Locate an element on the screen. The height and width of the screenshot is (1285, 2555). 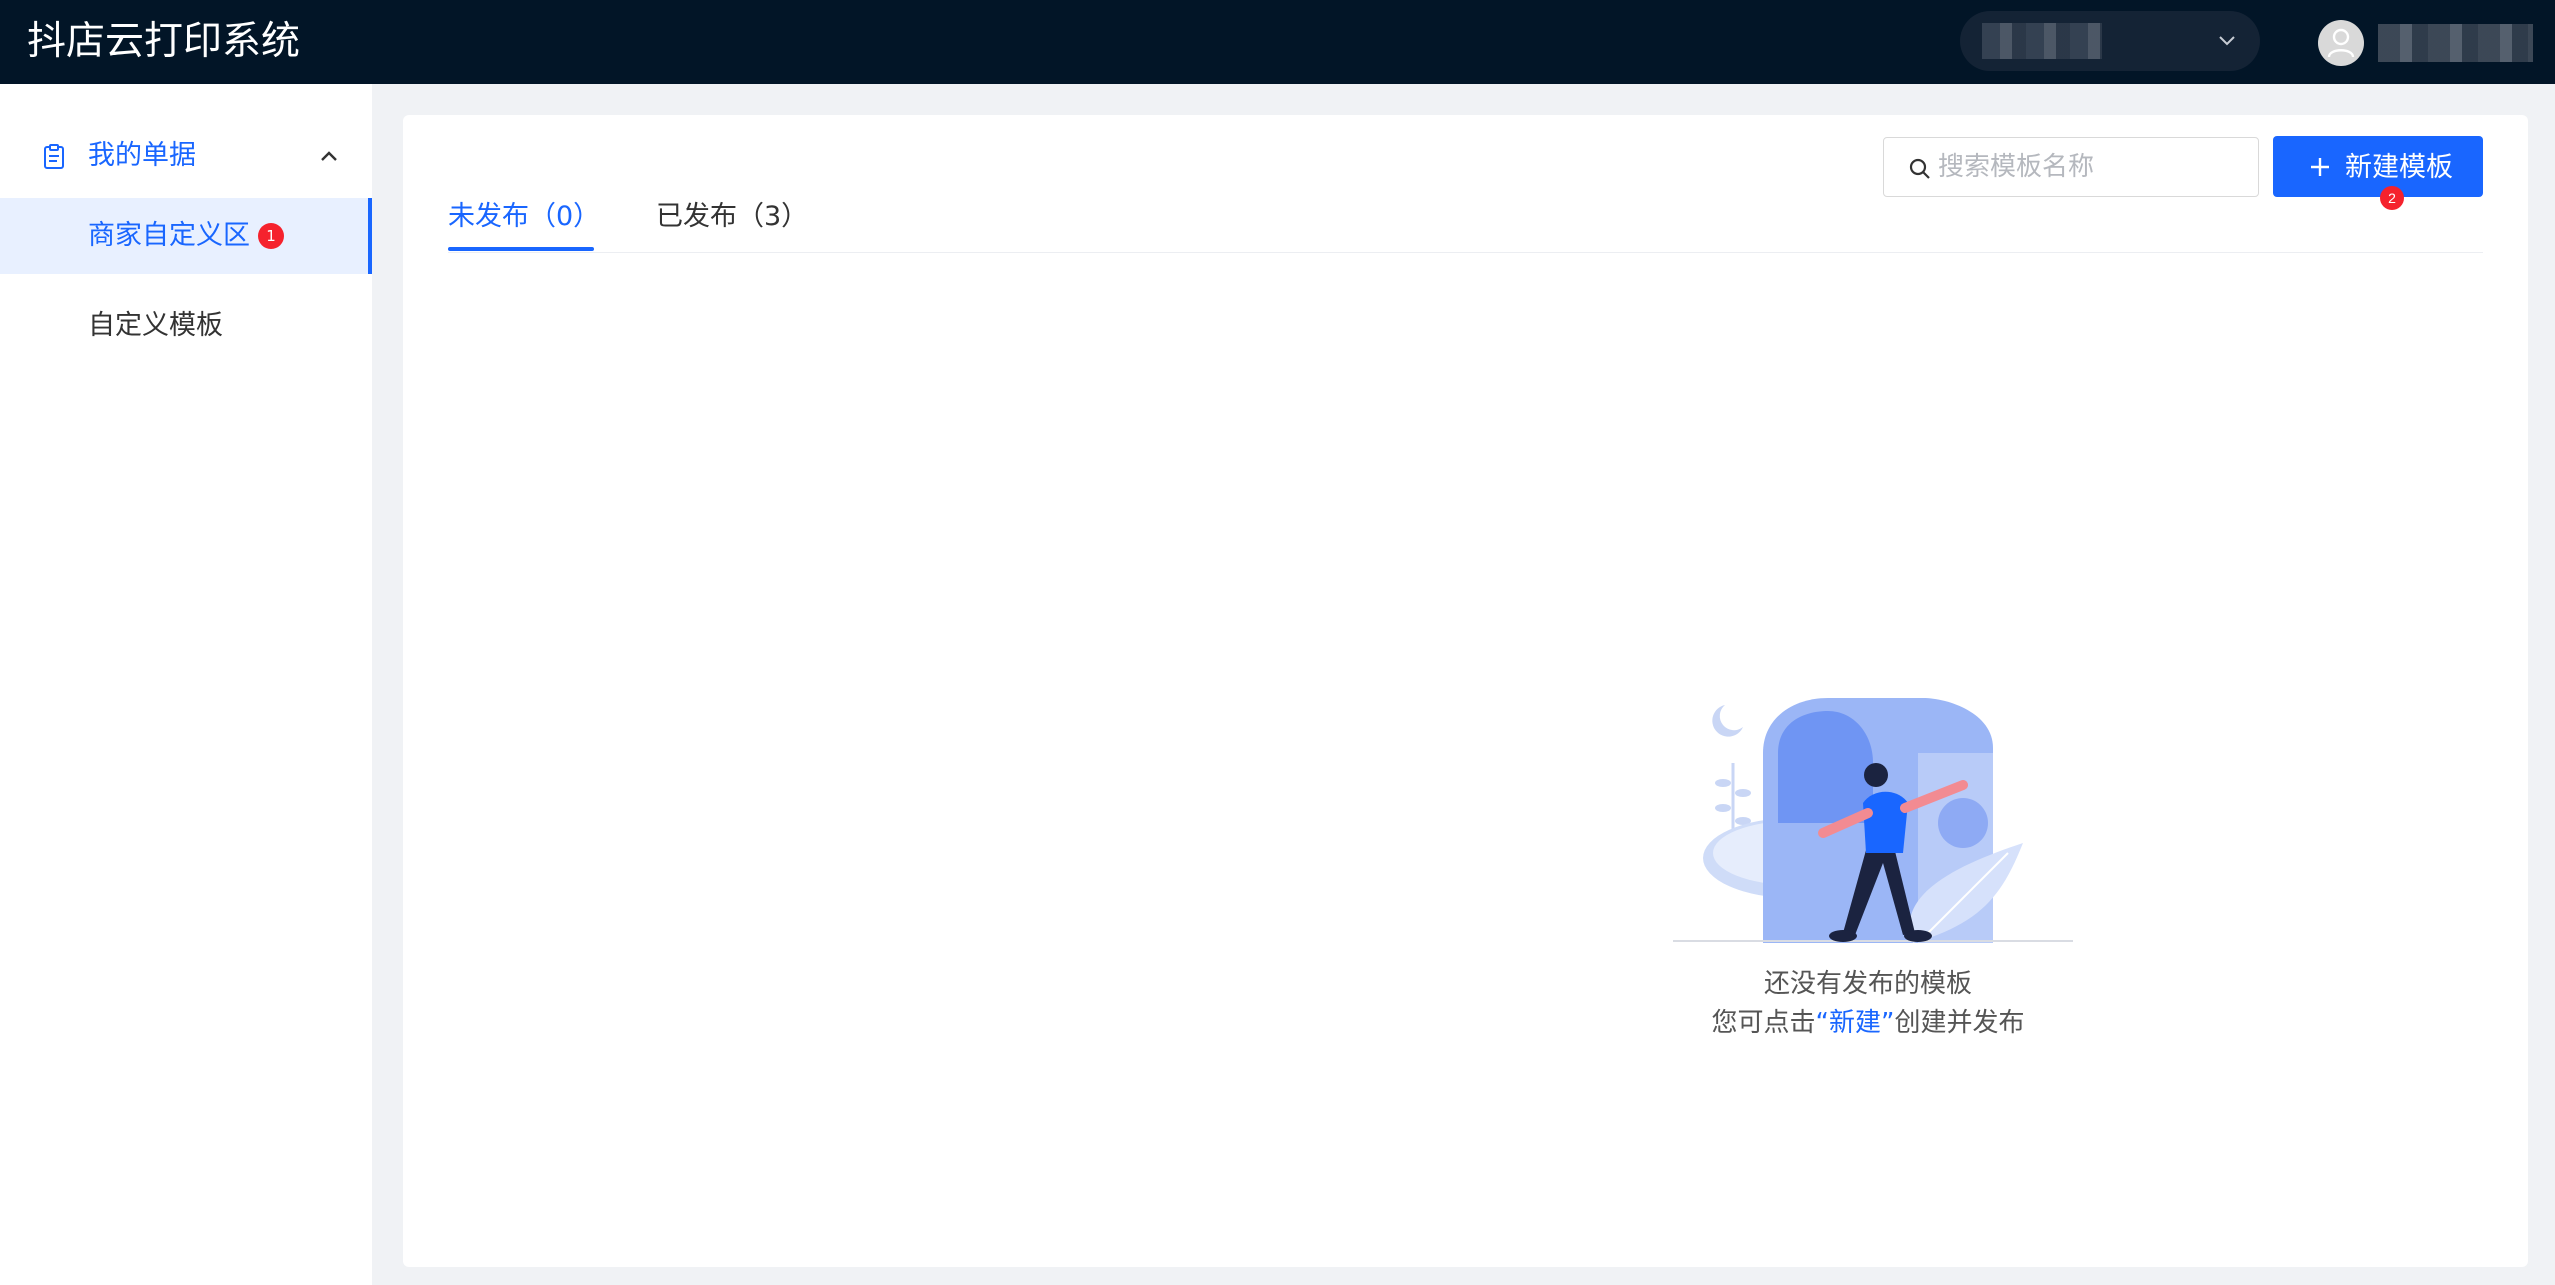
user-icon is located at coordinates (2341, 43).